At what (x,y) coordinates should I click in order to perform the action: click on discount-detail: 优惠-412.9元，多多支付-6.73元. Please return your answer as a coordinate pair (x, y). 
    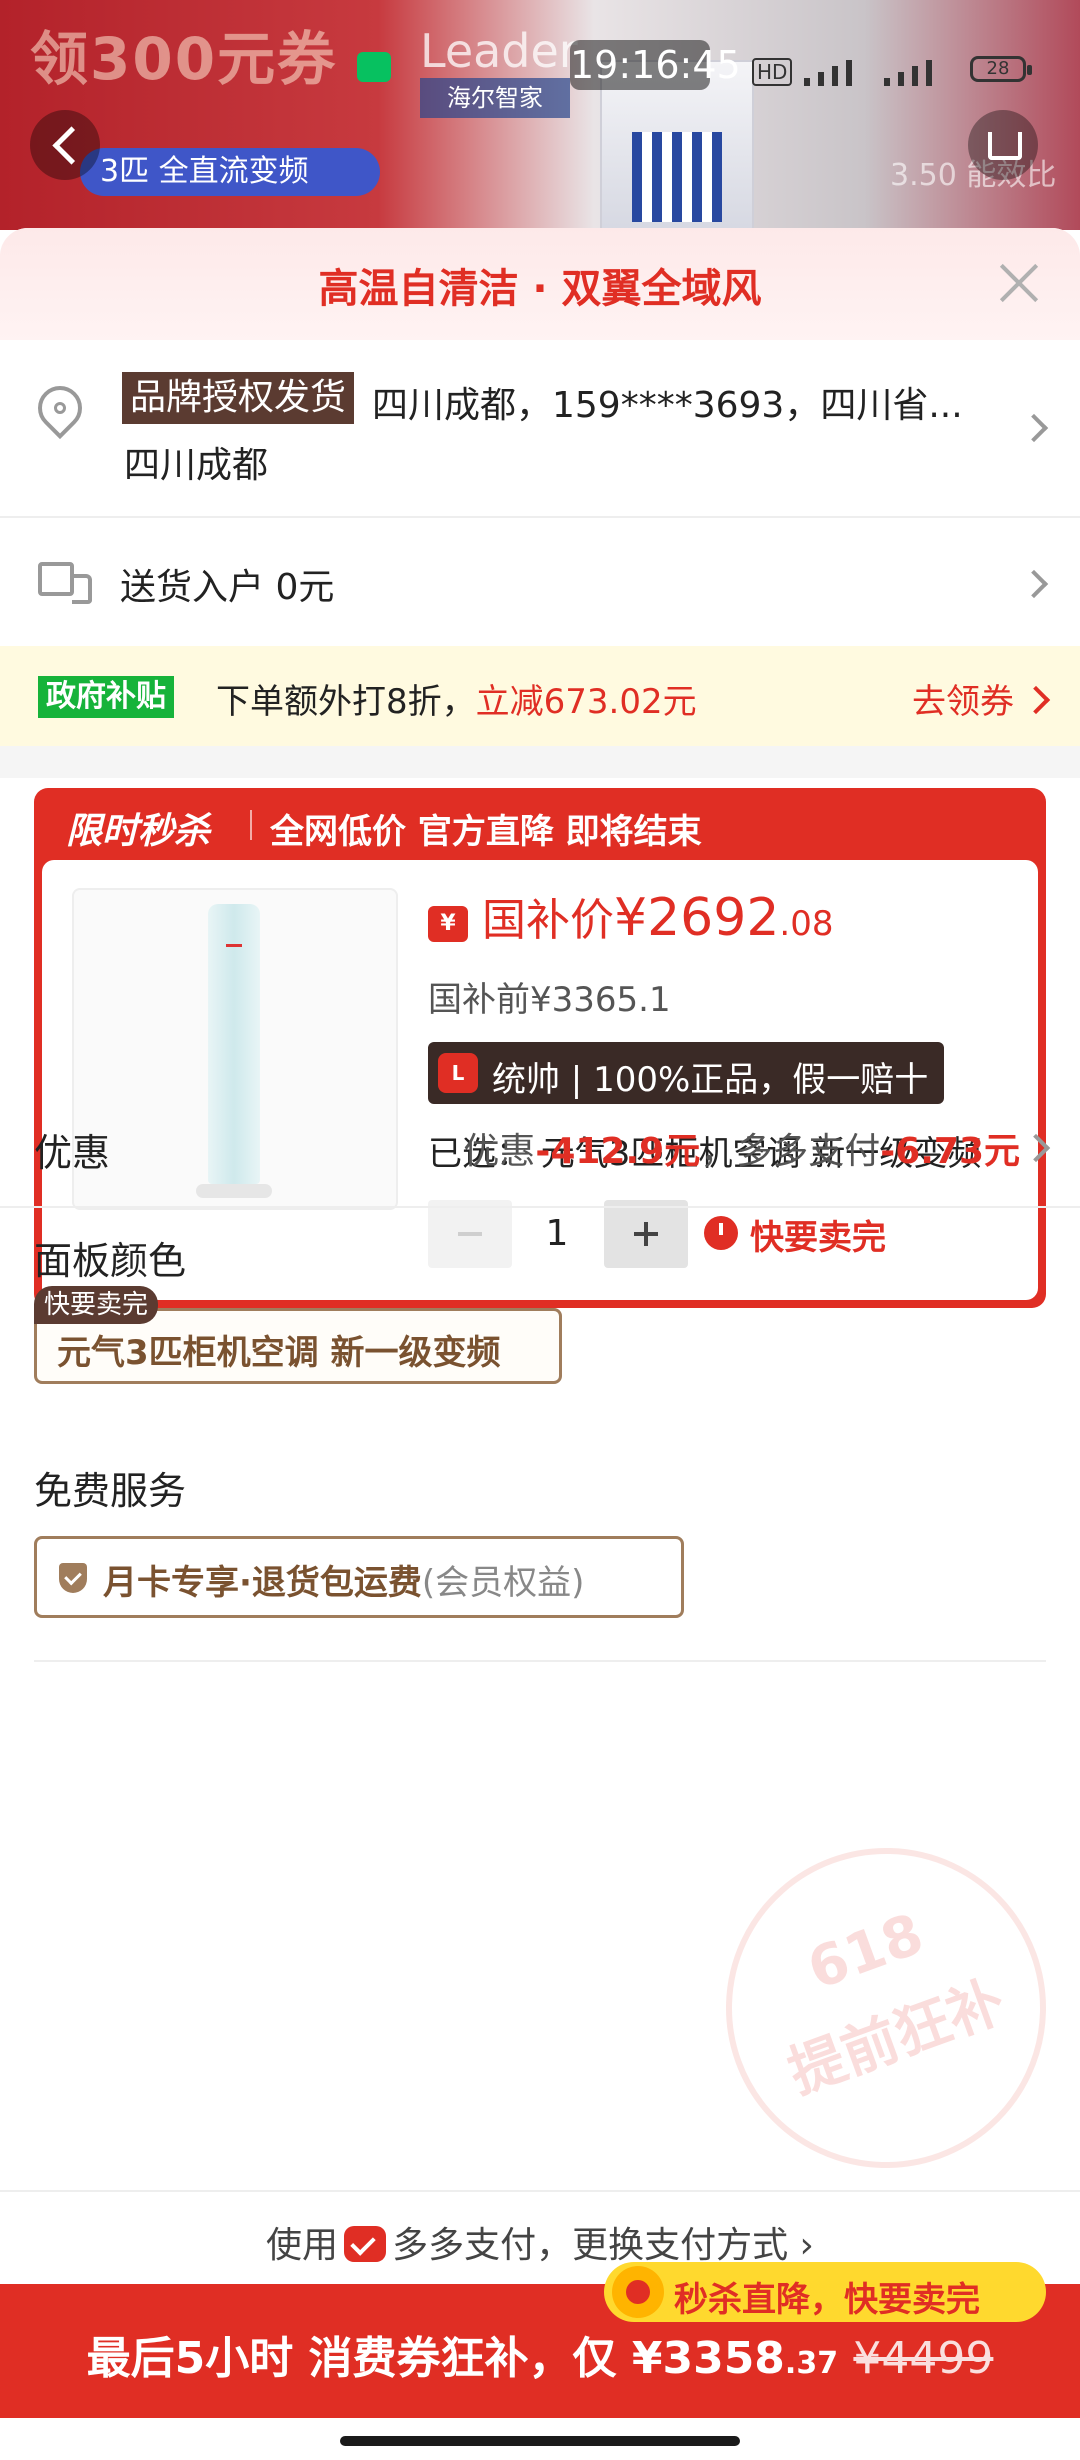
    Looking at the image, I should click on (741, 1148).